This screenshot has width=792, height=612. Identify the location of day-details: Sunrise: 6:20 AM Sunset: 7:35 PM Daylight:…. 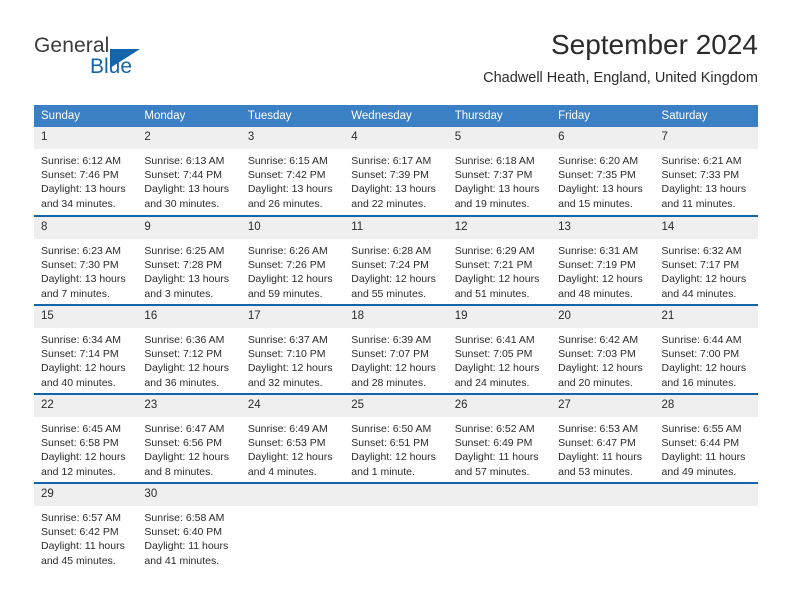
(602, 180).